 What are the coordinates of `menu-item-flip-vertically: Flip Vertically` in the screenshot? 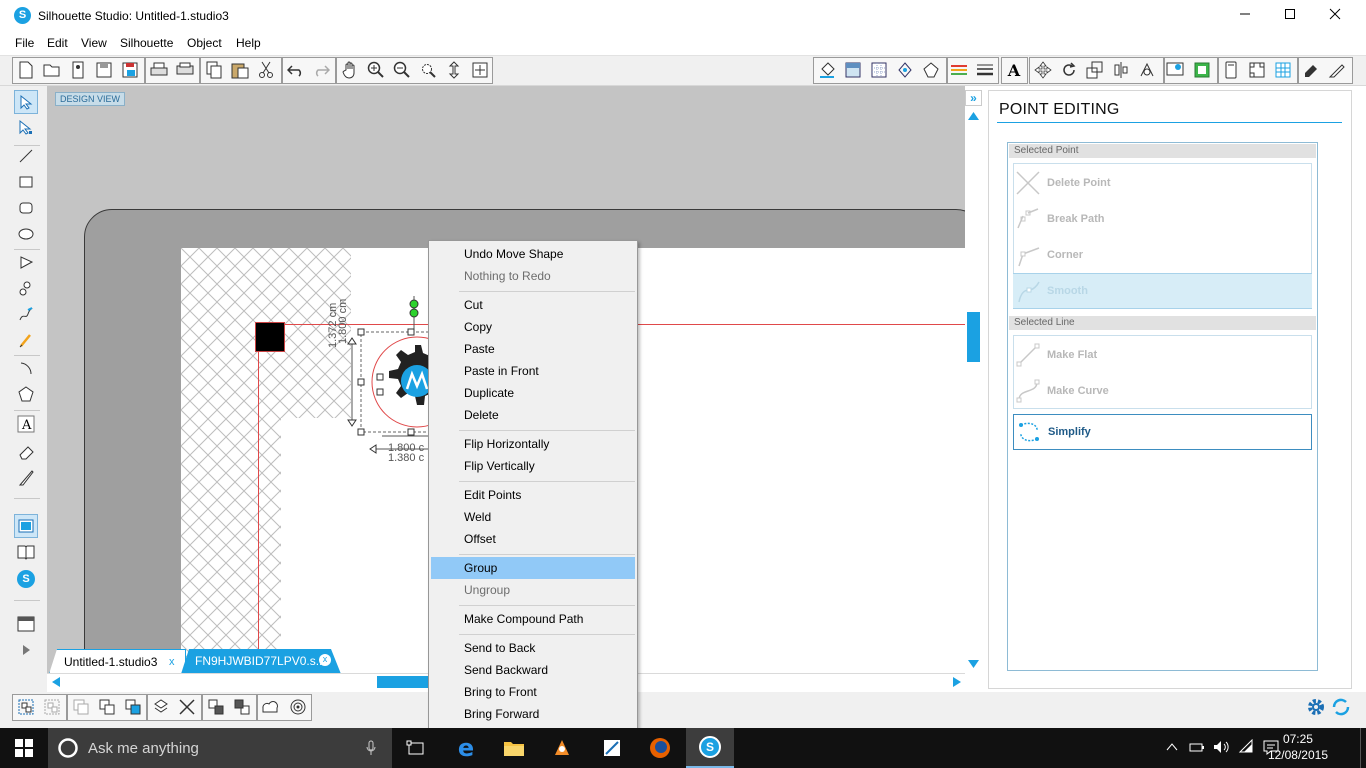 It's located at (533, 466).